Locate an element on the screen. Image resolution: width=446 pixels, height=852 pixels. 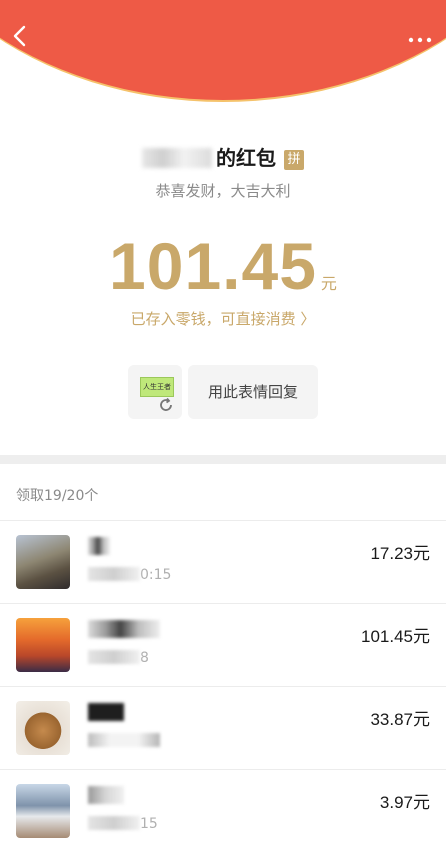
claim-time: 15 is located at coordinates (123, 824).